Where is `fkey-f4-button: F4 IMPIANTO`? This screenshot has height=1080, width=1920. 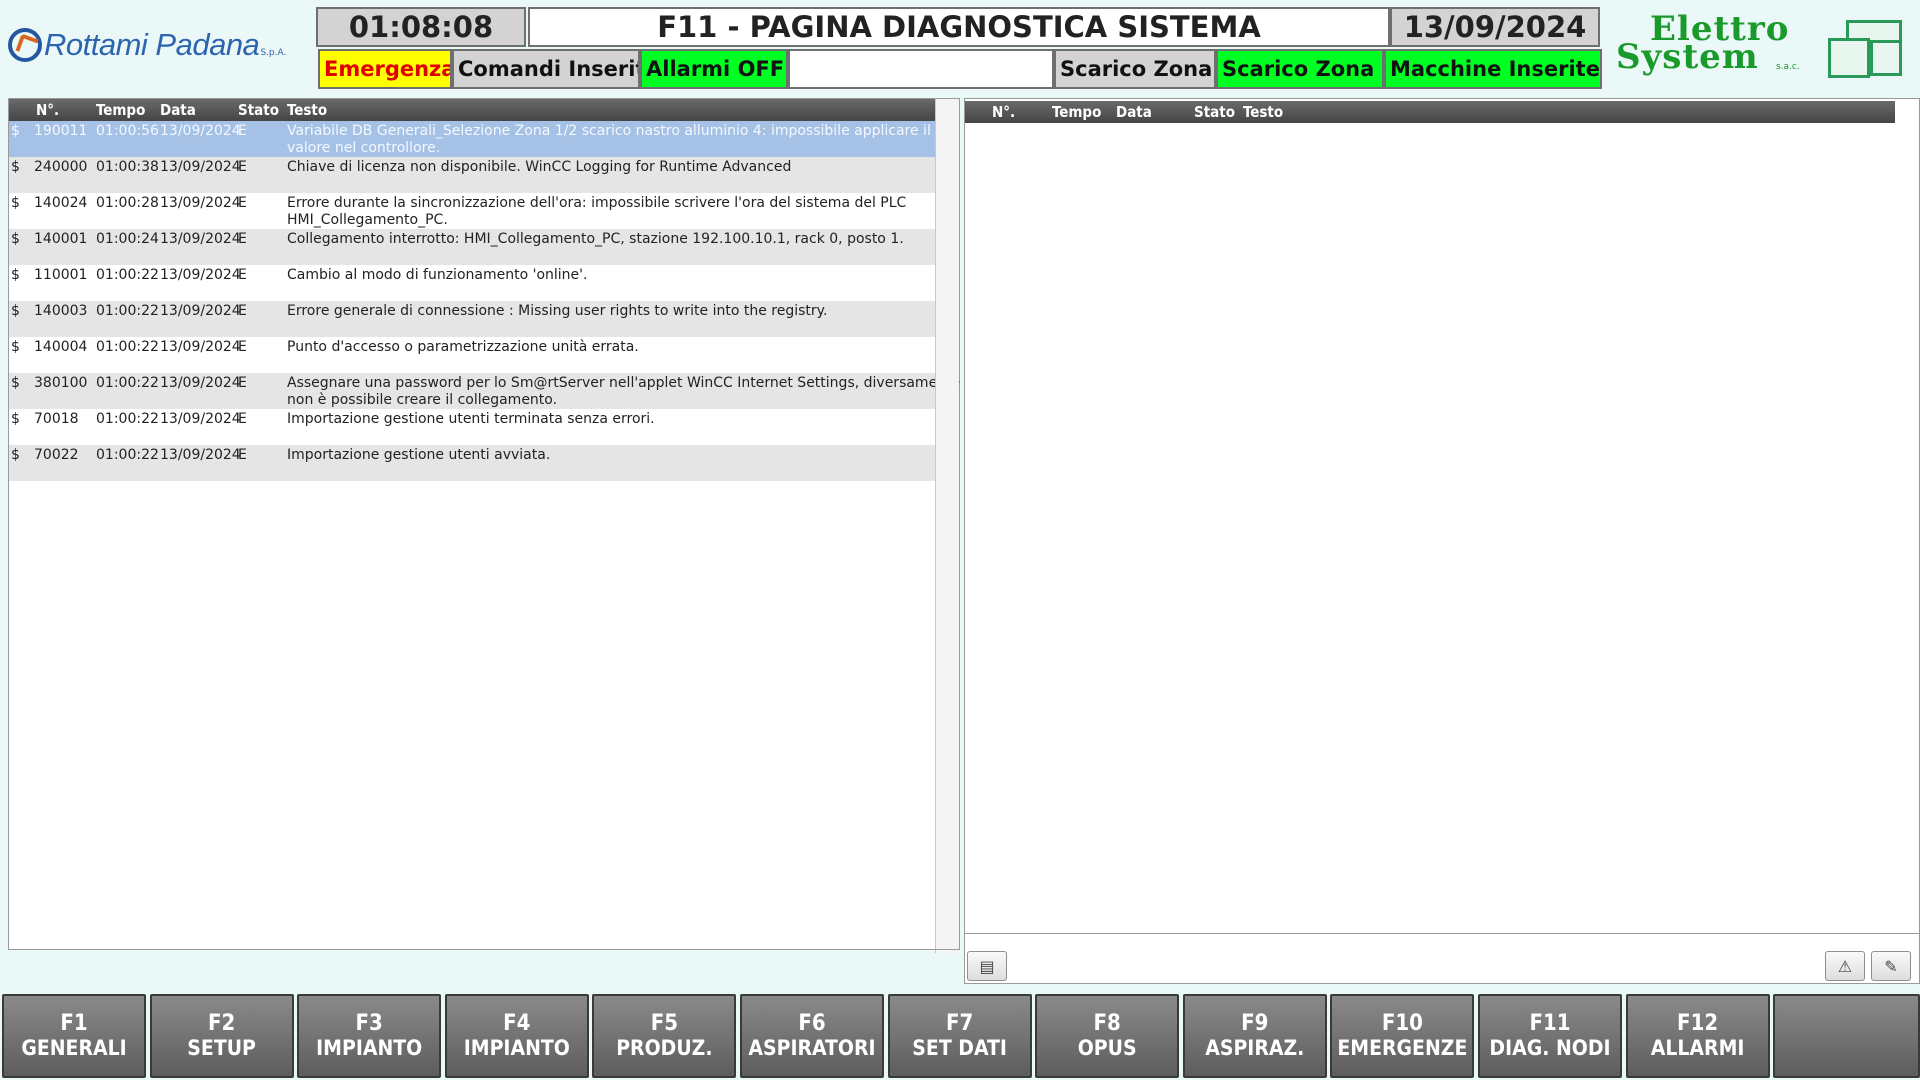
fkey-f4-button: F4 IMPIANTO is located at coordinates (516, 1036).